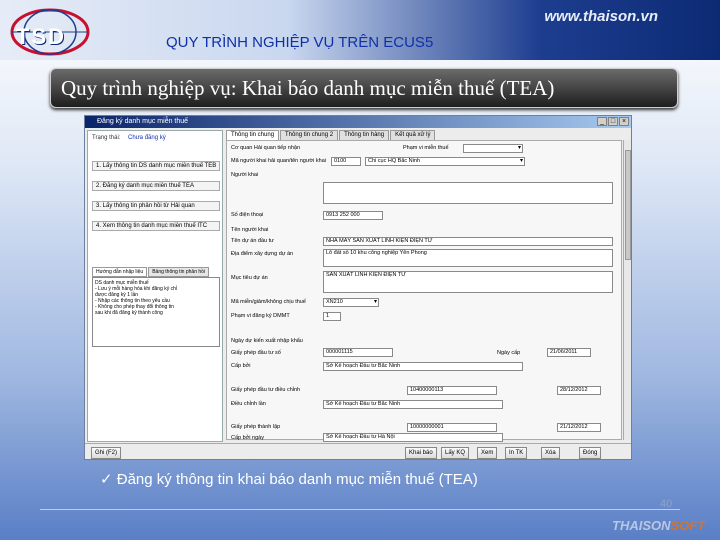 The width and height of the screenshot is (720, 540). I want to click on field-label: Điều chỉnh lần, so click(248, 404).